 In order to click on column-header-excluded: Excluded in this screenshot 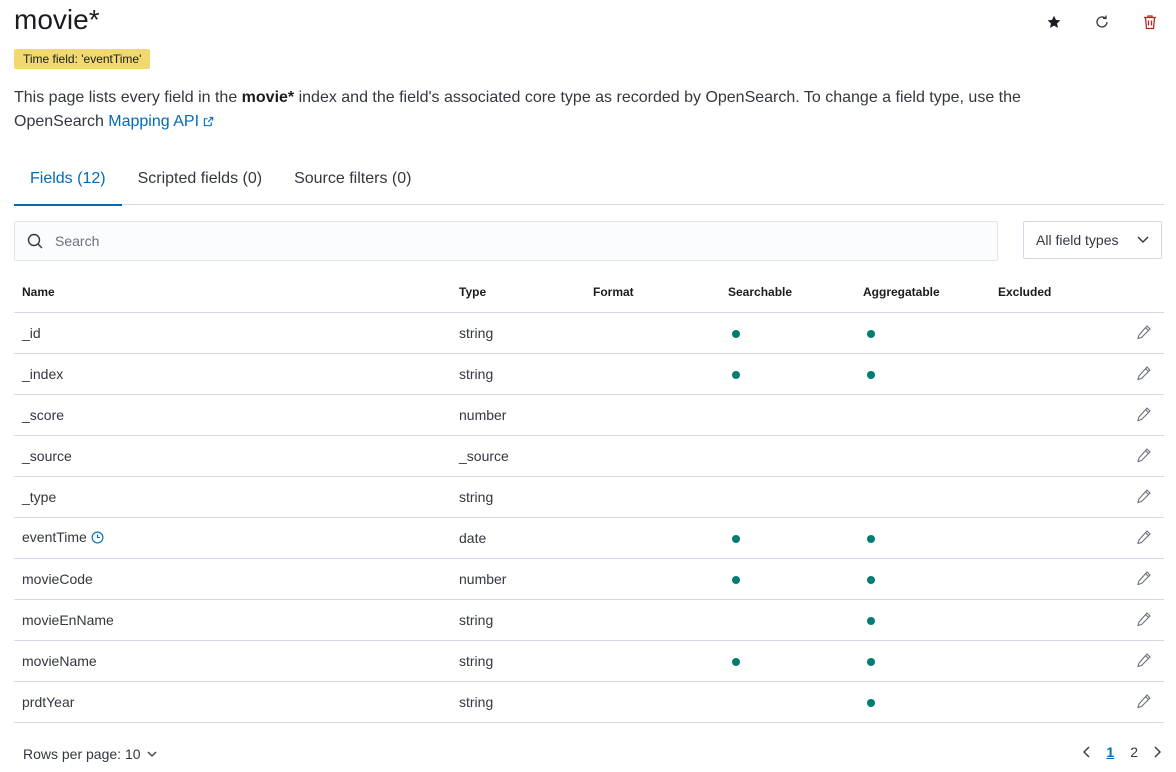, I will do `click(1038, 292)`.